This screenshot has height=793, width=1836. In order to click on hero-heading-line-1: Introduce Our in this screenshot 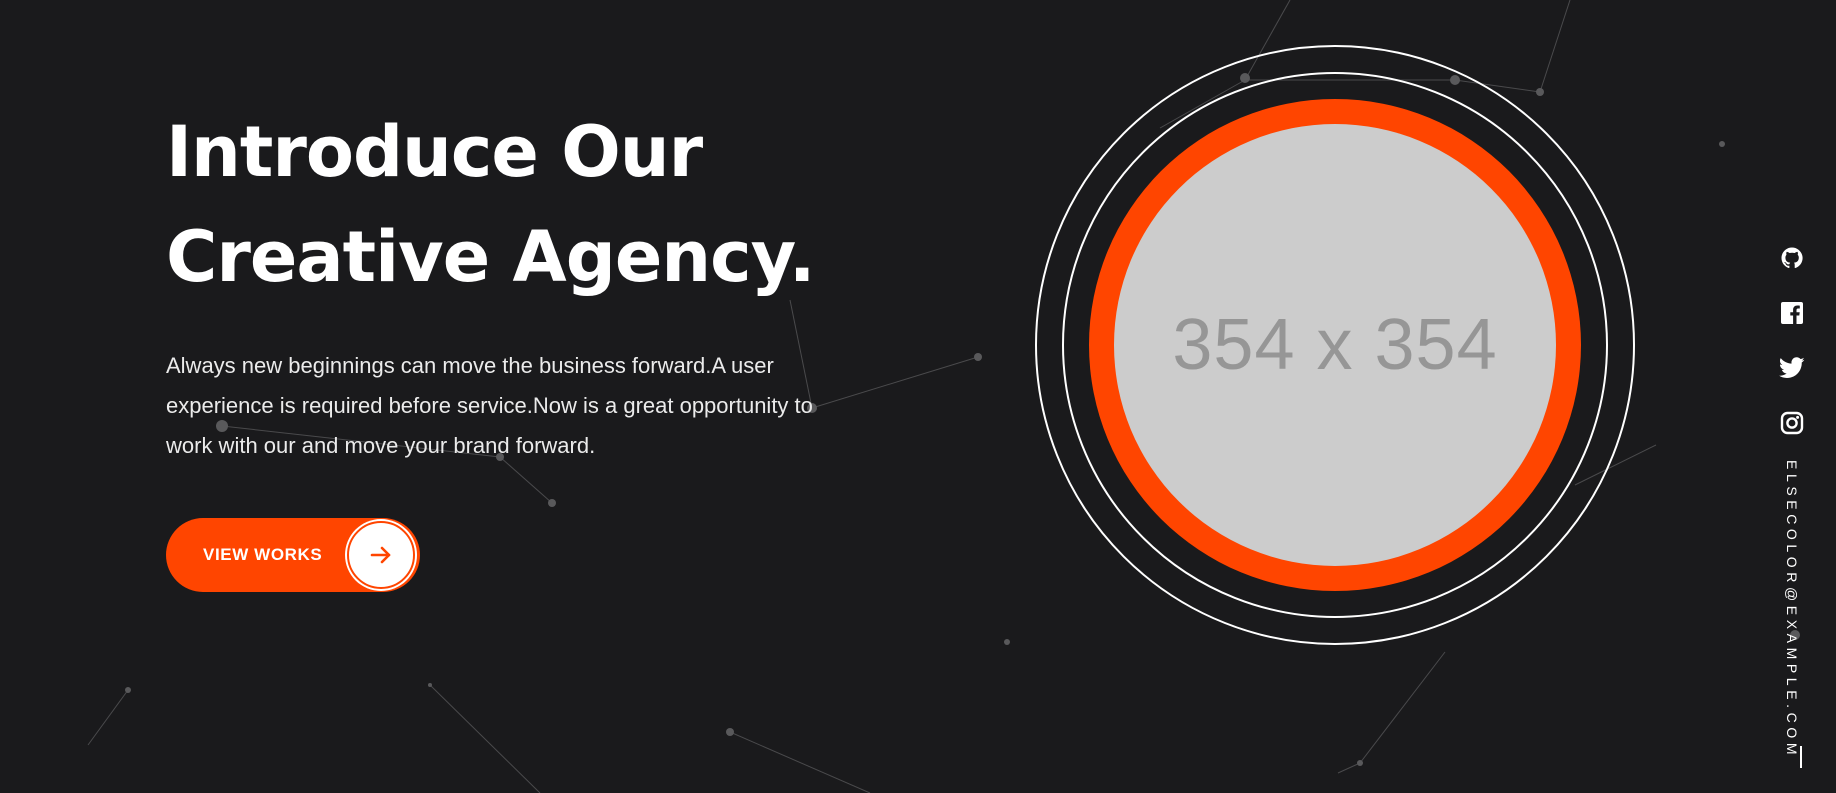, I will do `click(434, 152)`.